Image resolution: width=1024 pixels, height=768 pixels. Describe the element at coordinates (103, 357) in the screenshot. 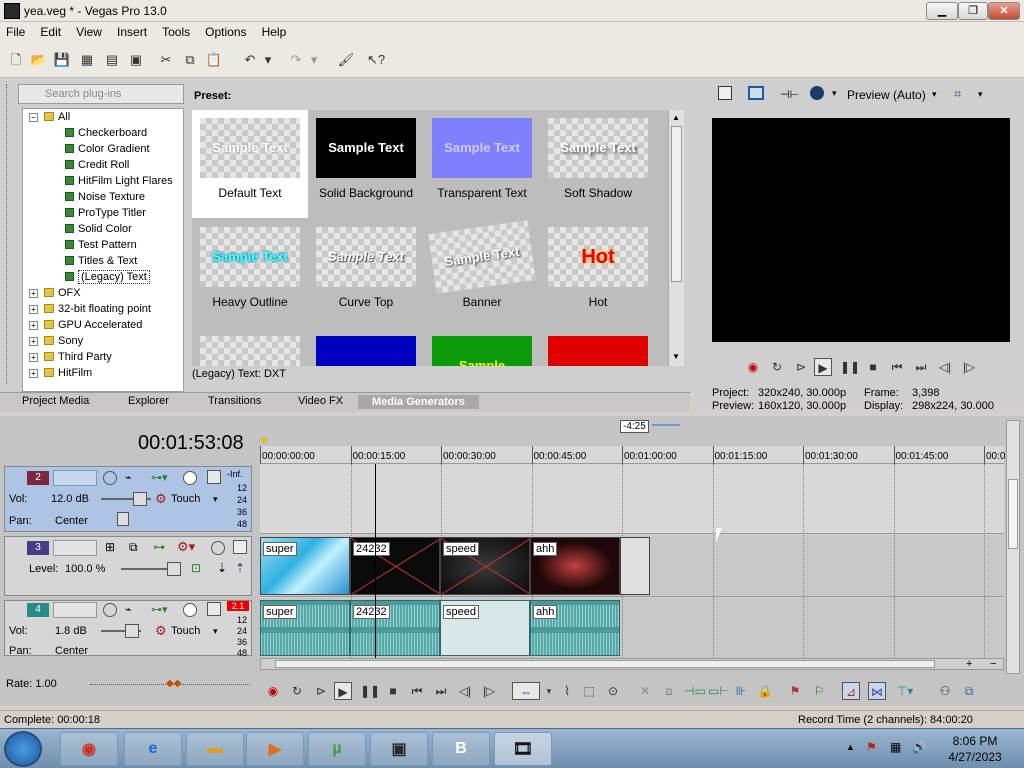

I see `tree-item: + Third Party` at that location.